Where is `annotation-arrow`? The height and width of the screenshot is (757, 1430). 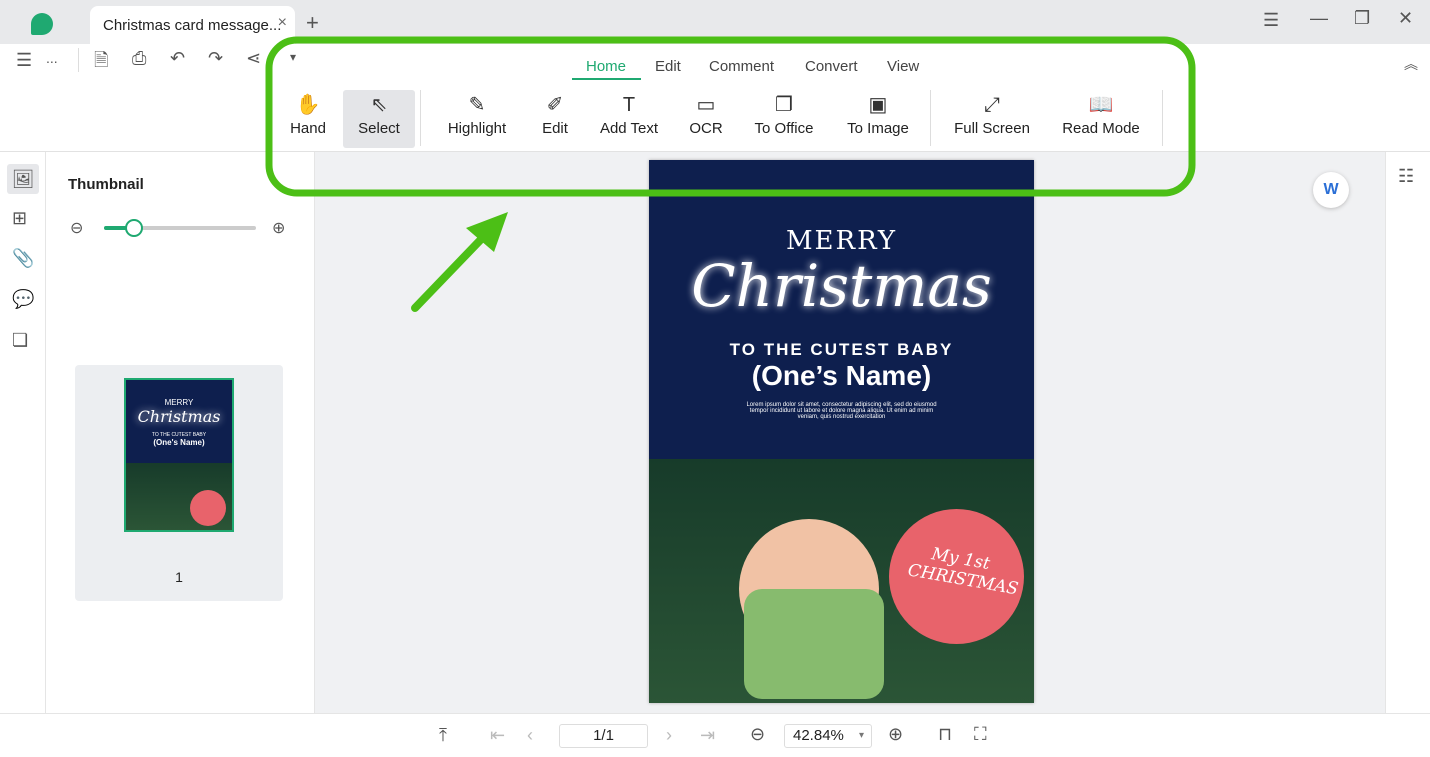
annotation-arrow is located at coordinates (452, 269).